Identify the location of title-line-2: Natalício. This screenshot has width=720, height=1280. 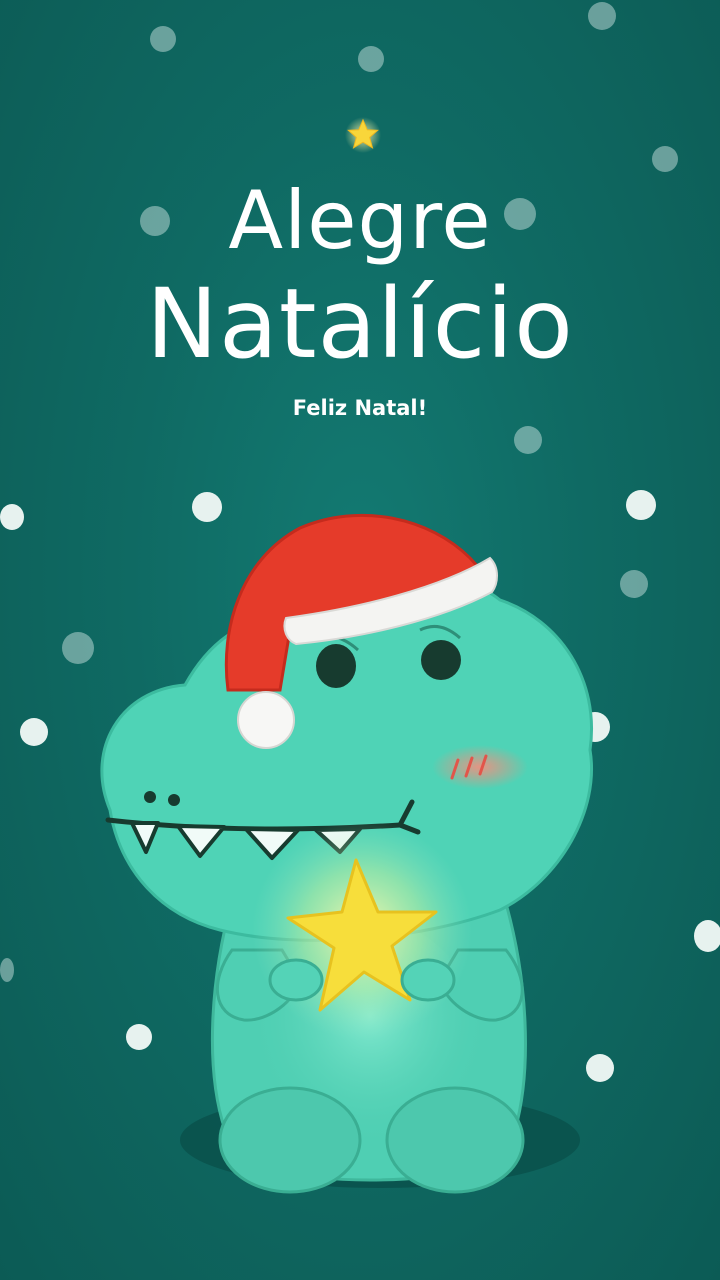
(360, 324).